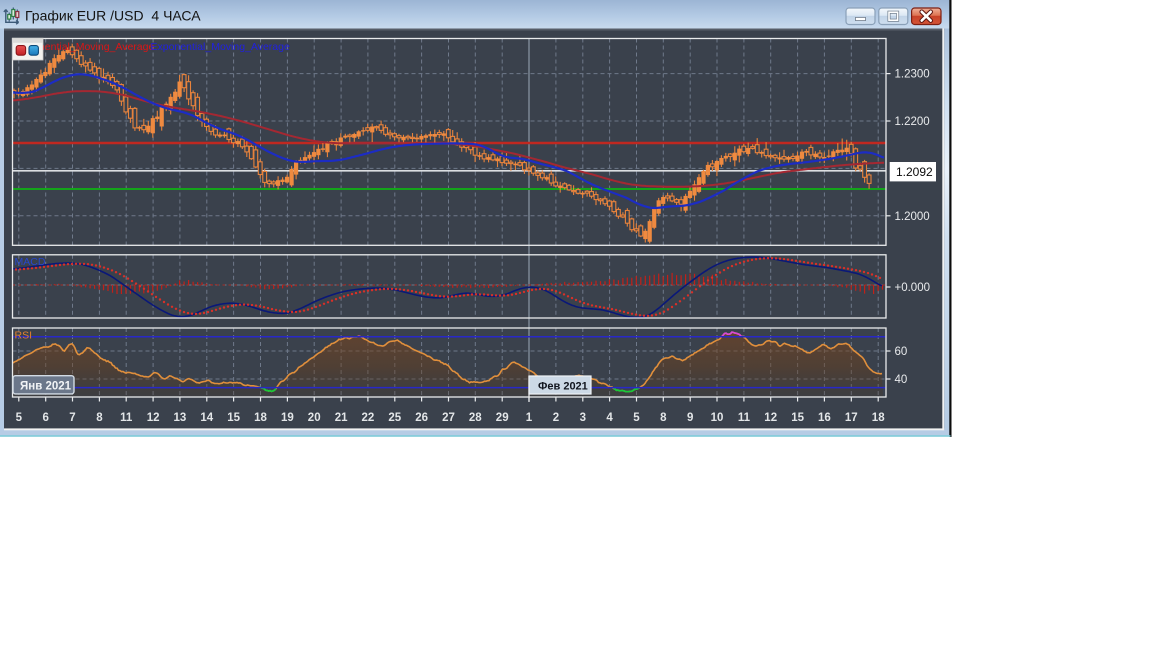 This screenshot has width=1152, height=648. Describe the element at coordinates (46, 386) in the screenshot. I see `svg-text: Янв 2021` at that location.